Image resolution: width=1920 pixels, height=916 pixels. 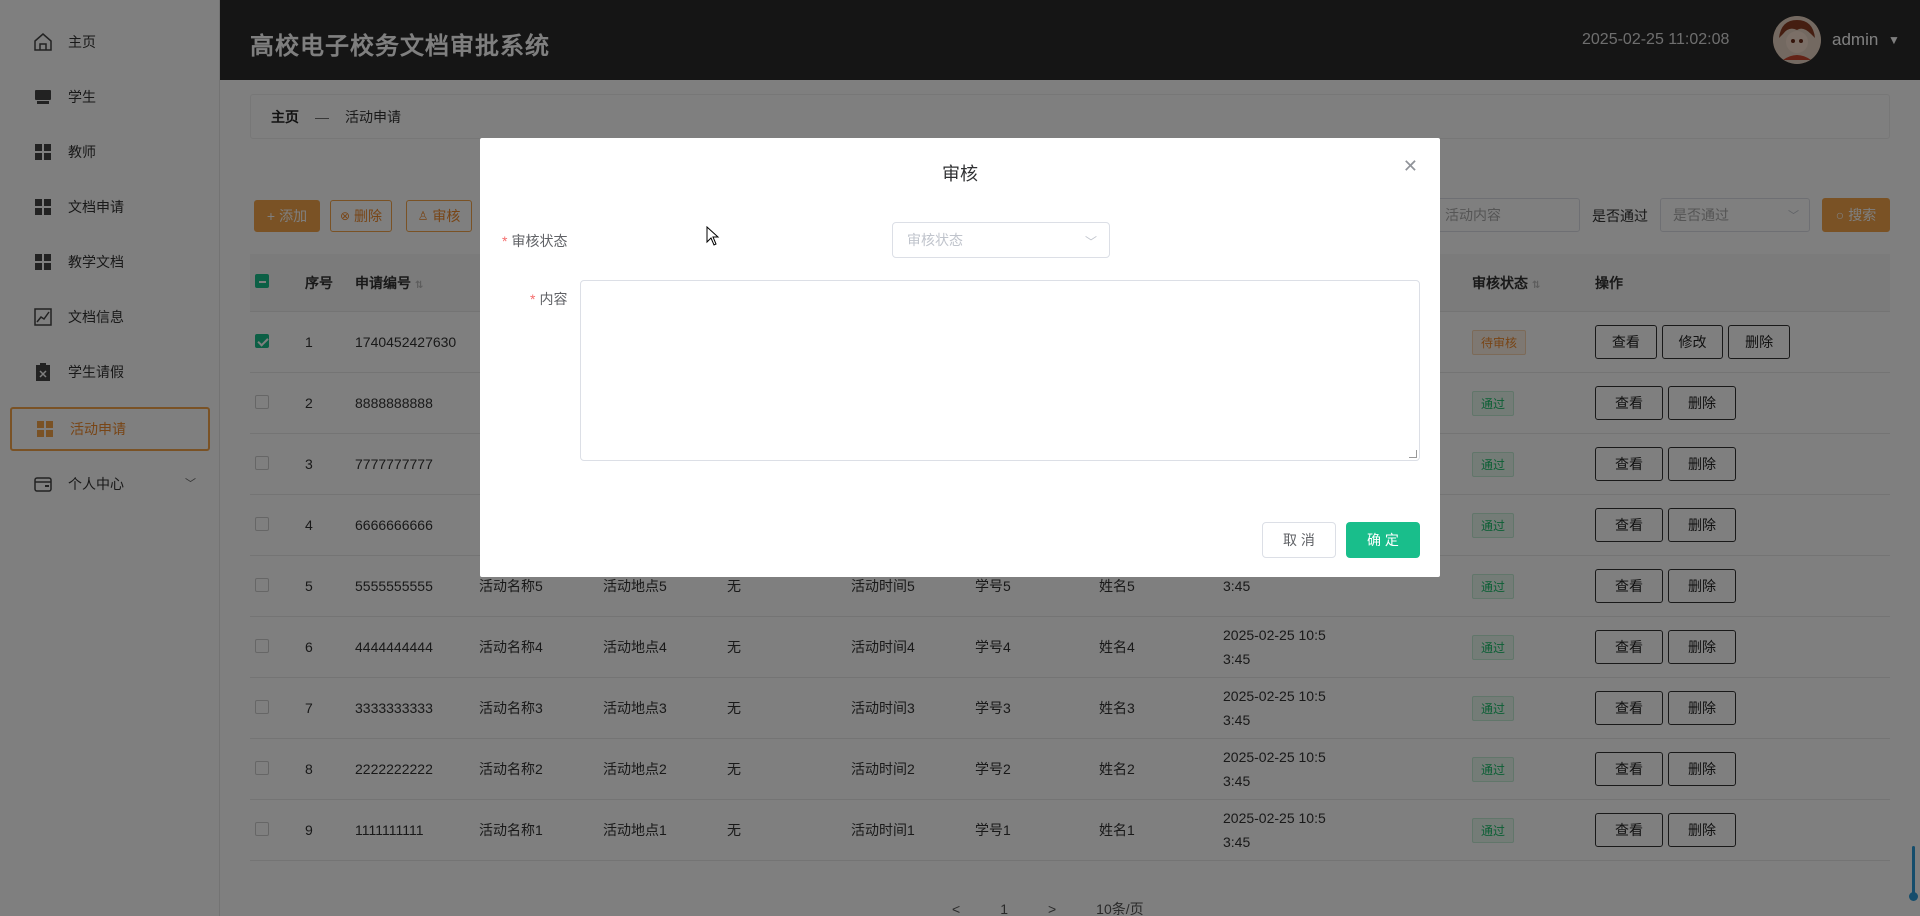 What do you see at coordinates (1000, 370) in the screenshot?
I see `content-textarea` at bounding box center [1000, 370].